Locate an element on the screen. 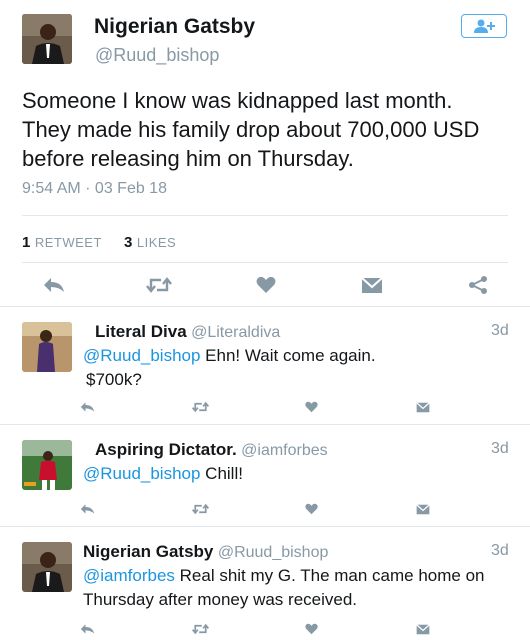 This screenshot has height=640, width=530. reply-text-line: Thursday after money was received. is located at coordinates (220, 599).